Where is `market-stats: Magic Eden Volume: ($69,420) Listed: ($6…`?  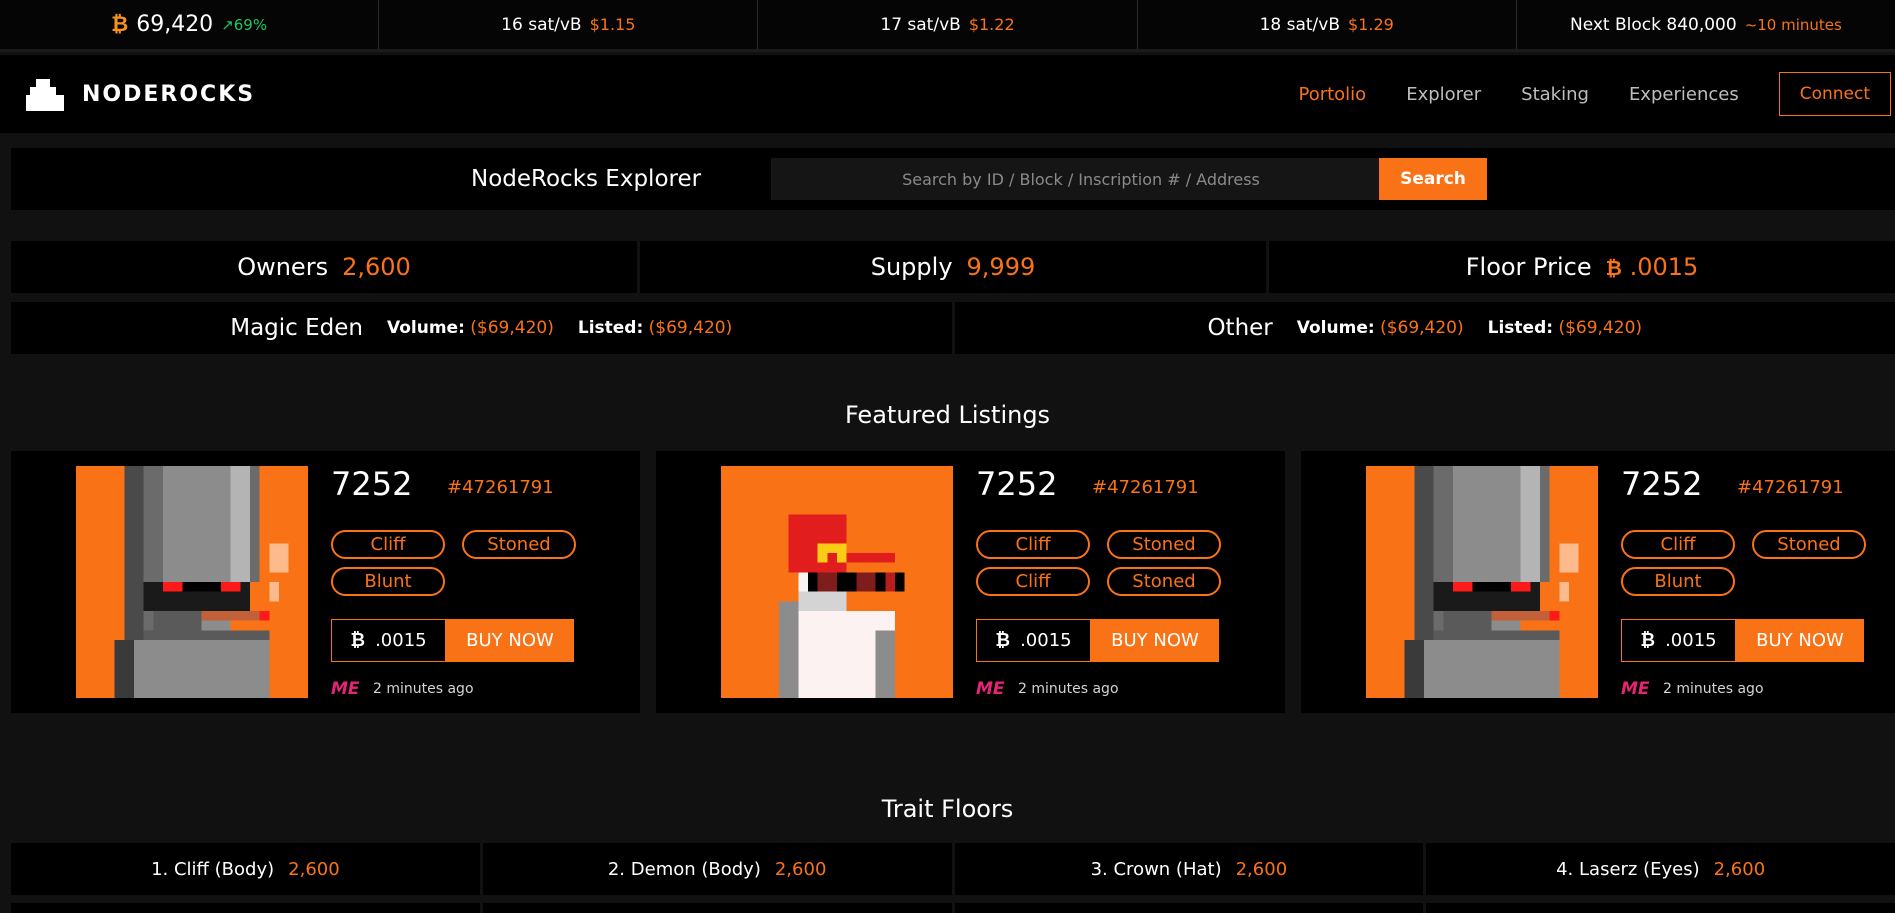
market-stats: Magic Eden Volume: ($69,420) Listed: ($6… is located at coordinates (953, 328).